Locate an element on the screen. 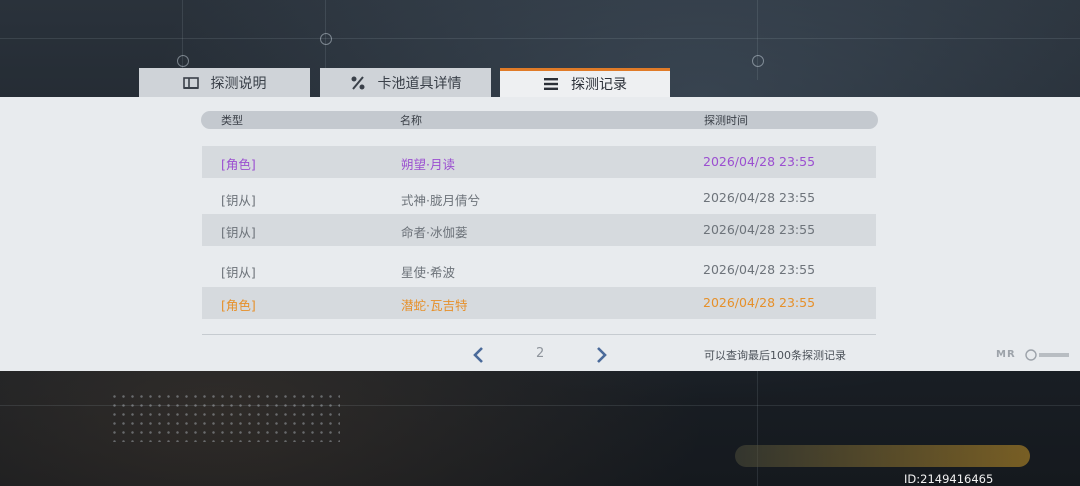 The height and width of the screenshot is (486, 1080). prev-page-button is located at coordinates (479, 355).